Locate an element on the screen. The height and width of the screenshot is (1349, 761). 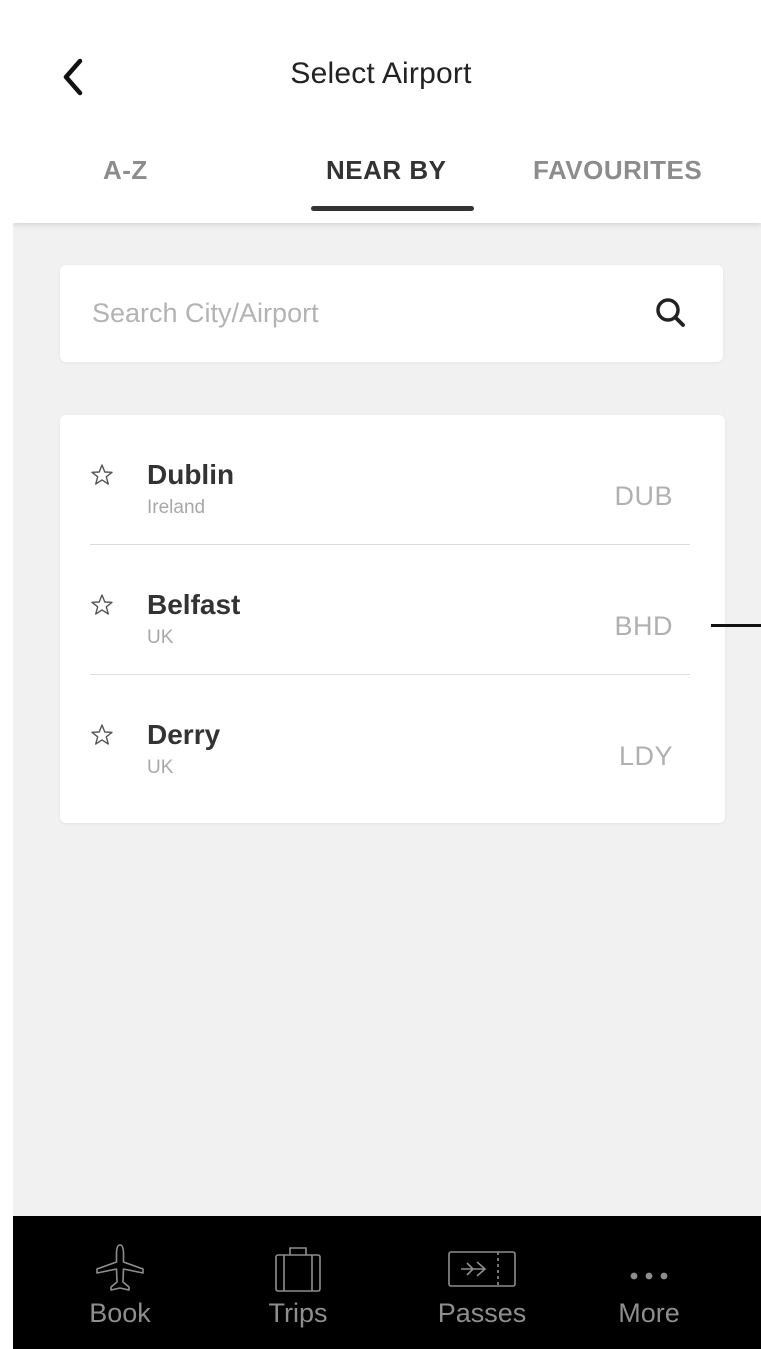
search-input is located at coordinates (362, 313).